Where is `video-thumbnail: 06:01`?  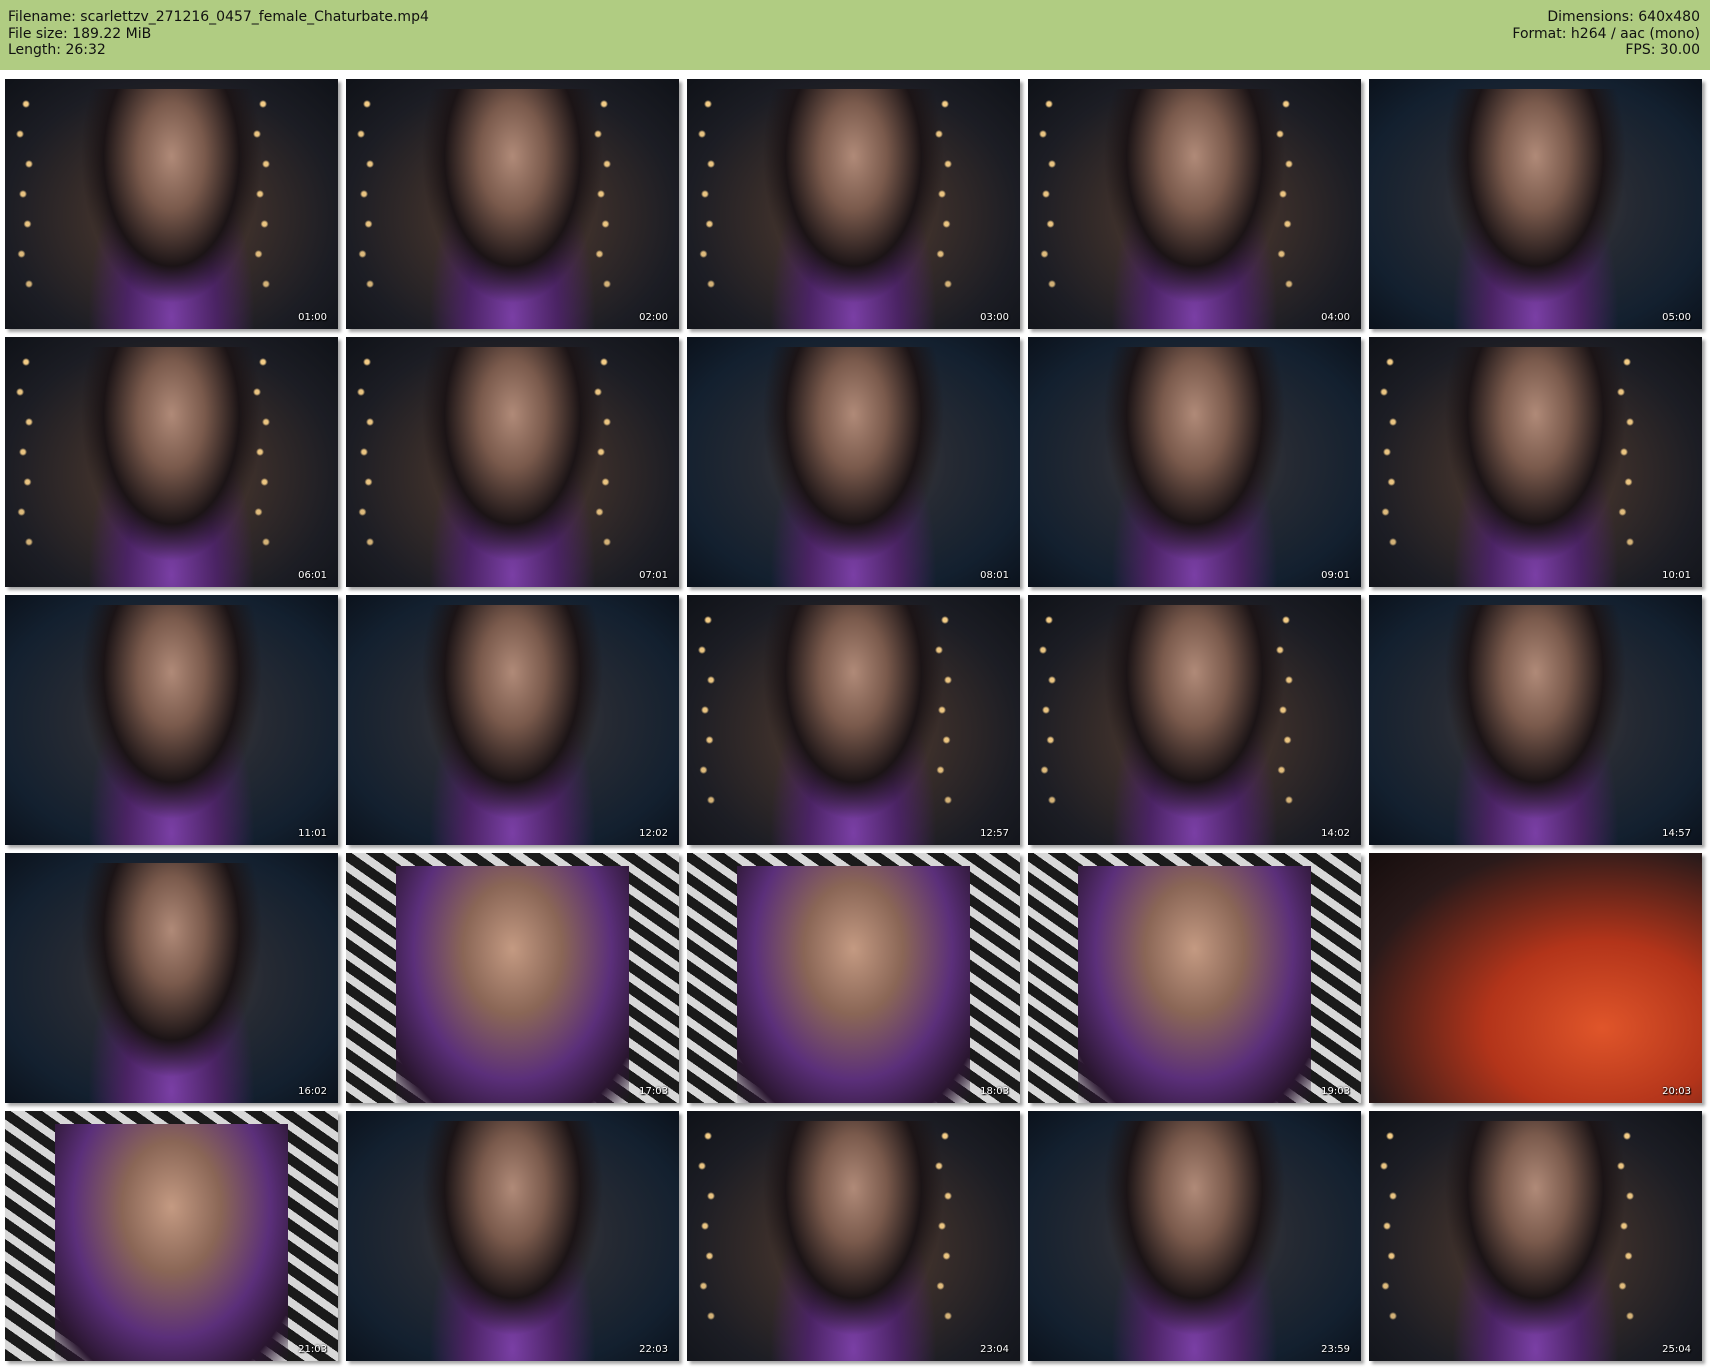 video-thumbnail: 06:01 is located at coordinates (171, 462).